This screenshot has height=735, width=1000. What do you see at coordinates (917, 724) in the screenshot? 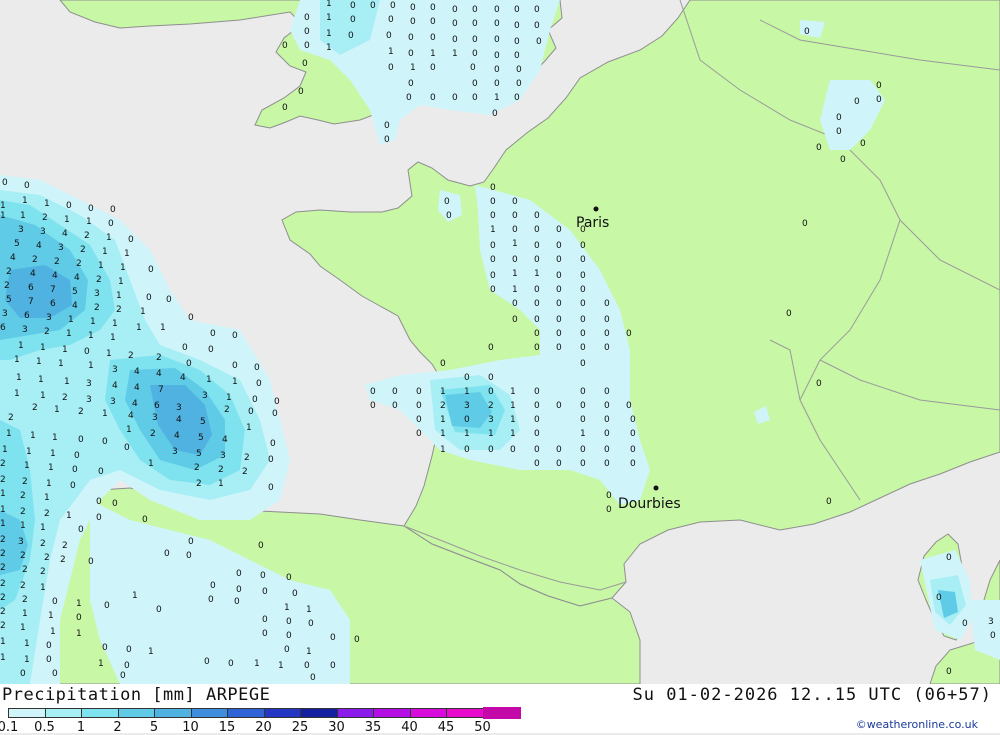
I see `credit-link: ©weatheronline.co.uk` at bounding box center [917, 724].